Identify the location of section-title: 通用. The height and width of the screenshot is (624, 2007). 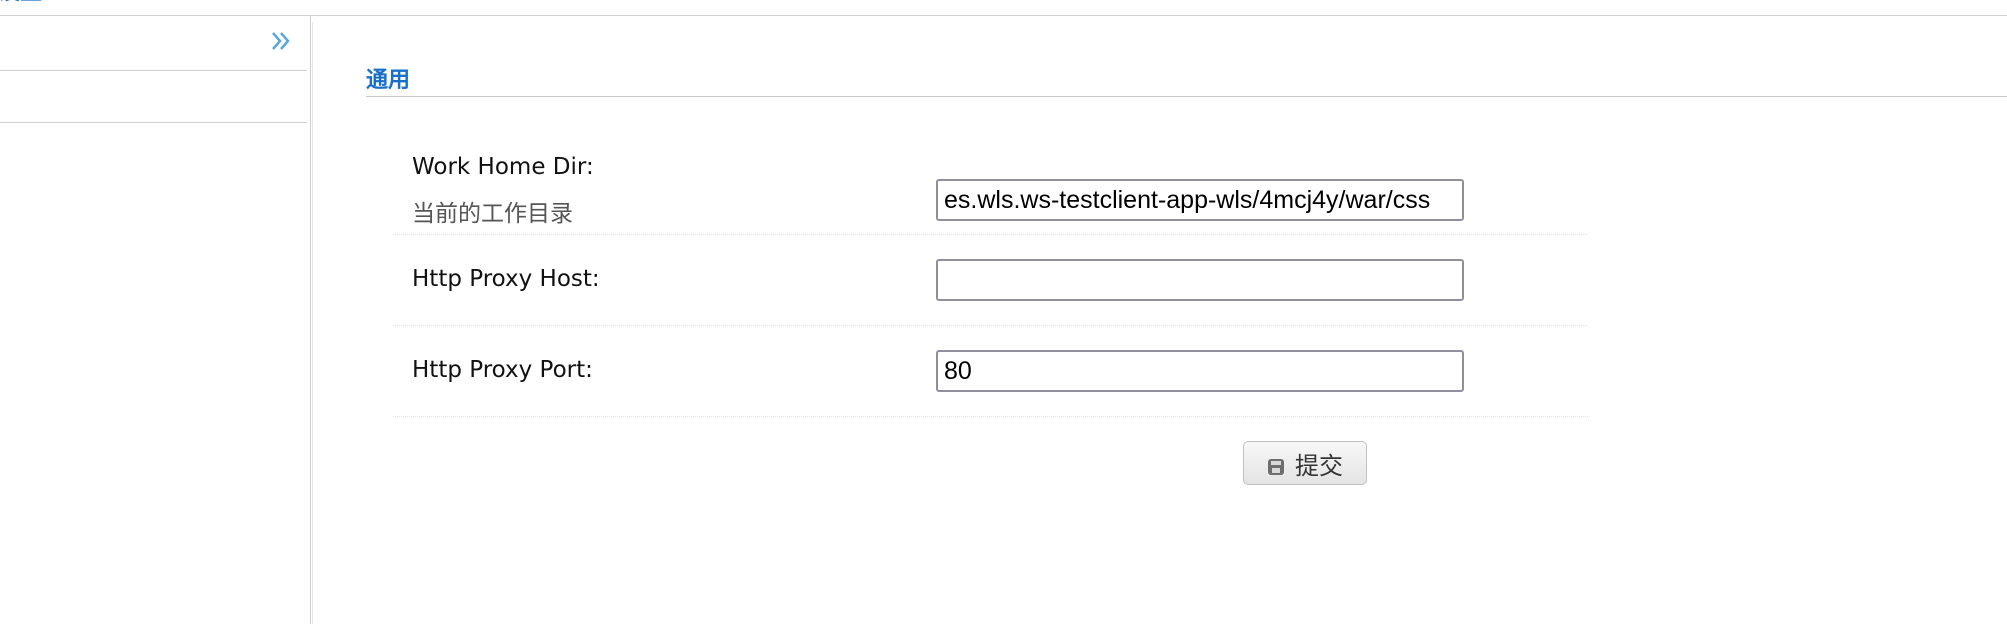
(388, 80).